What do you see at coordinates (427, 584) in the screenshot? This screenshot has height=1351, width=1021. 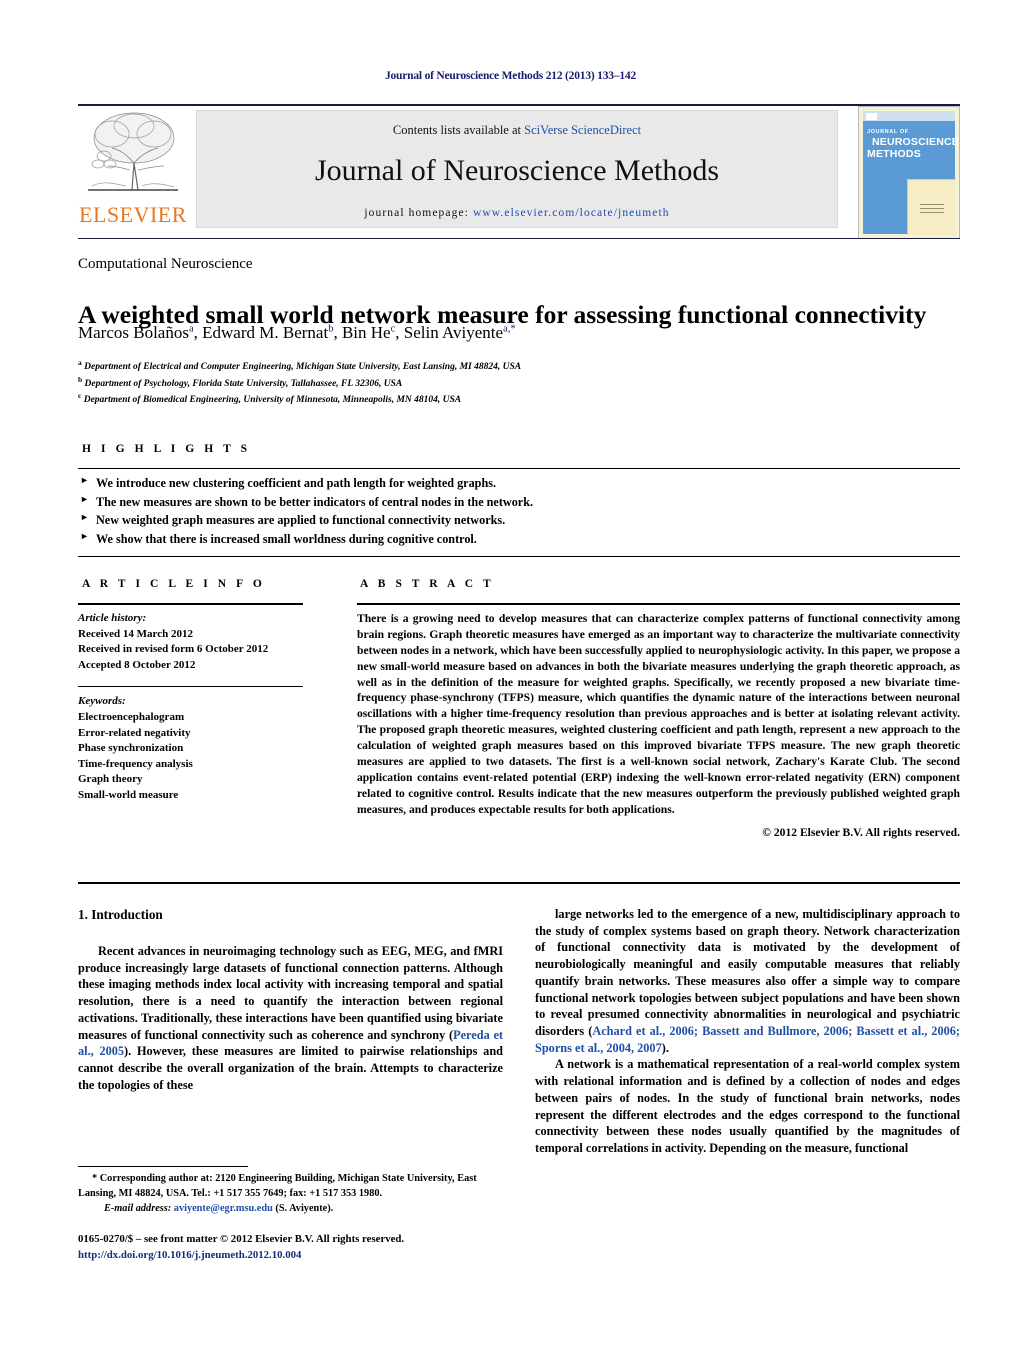 I see `abstract-header: A B S T R A C T` at bounding box center [427, 584].